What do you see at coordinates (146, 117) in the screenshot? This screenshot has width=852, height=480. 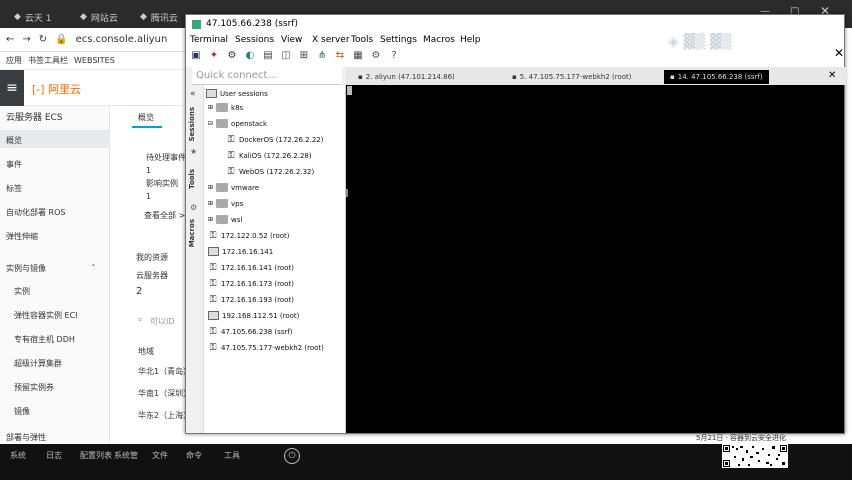 I see `tab-overview: 概览` at bounding box center [146, 117].